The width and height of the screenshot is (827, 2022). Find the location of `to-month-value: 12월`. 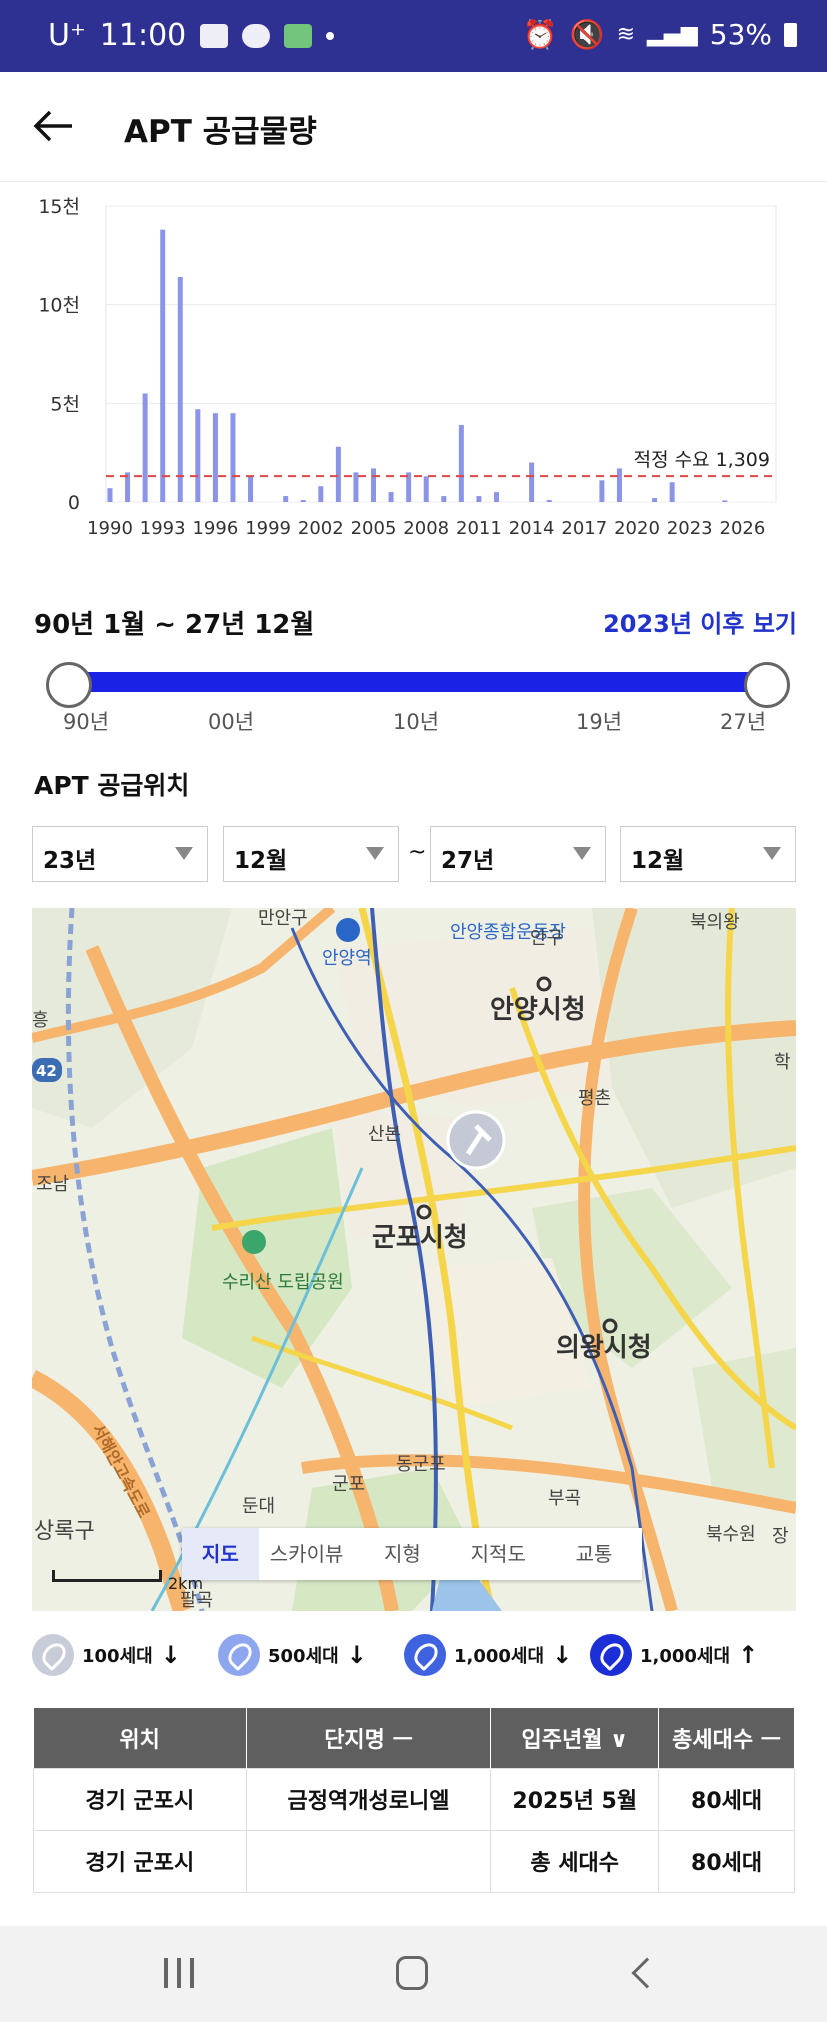

to-month-value: 12월 is located at coordinates (658, 861).